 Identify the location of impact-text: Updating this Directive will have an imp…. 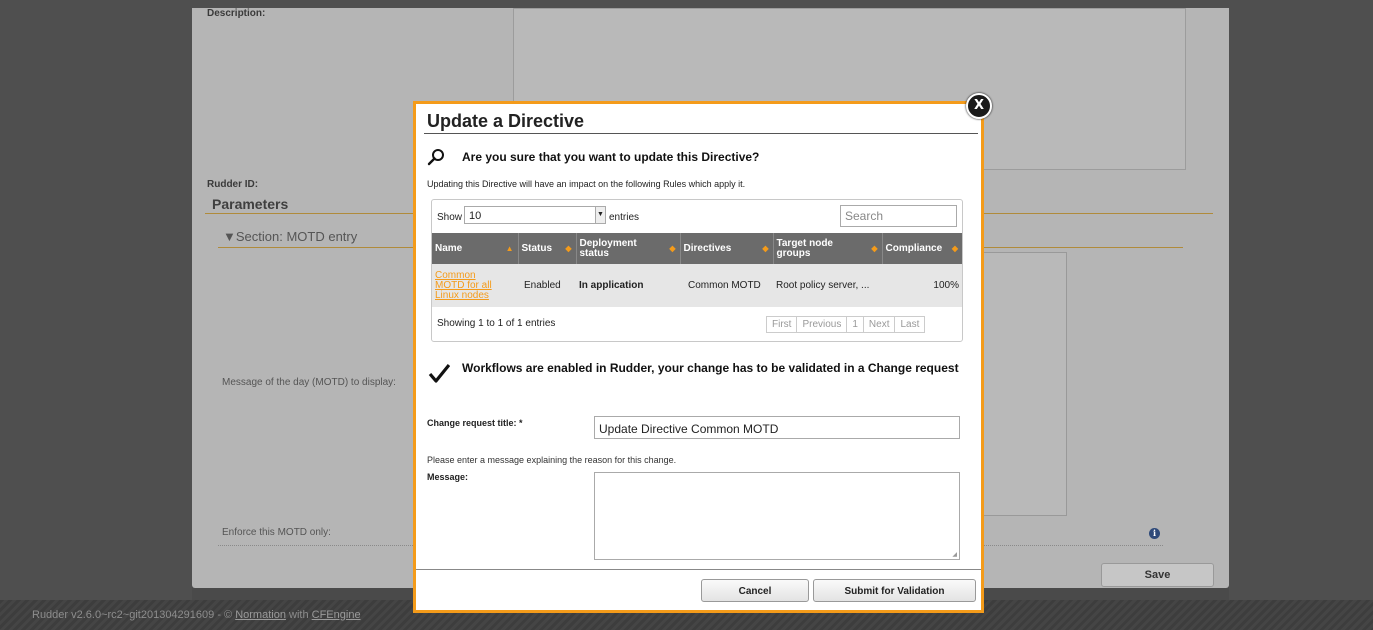
(586, 184).